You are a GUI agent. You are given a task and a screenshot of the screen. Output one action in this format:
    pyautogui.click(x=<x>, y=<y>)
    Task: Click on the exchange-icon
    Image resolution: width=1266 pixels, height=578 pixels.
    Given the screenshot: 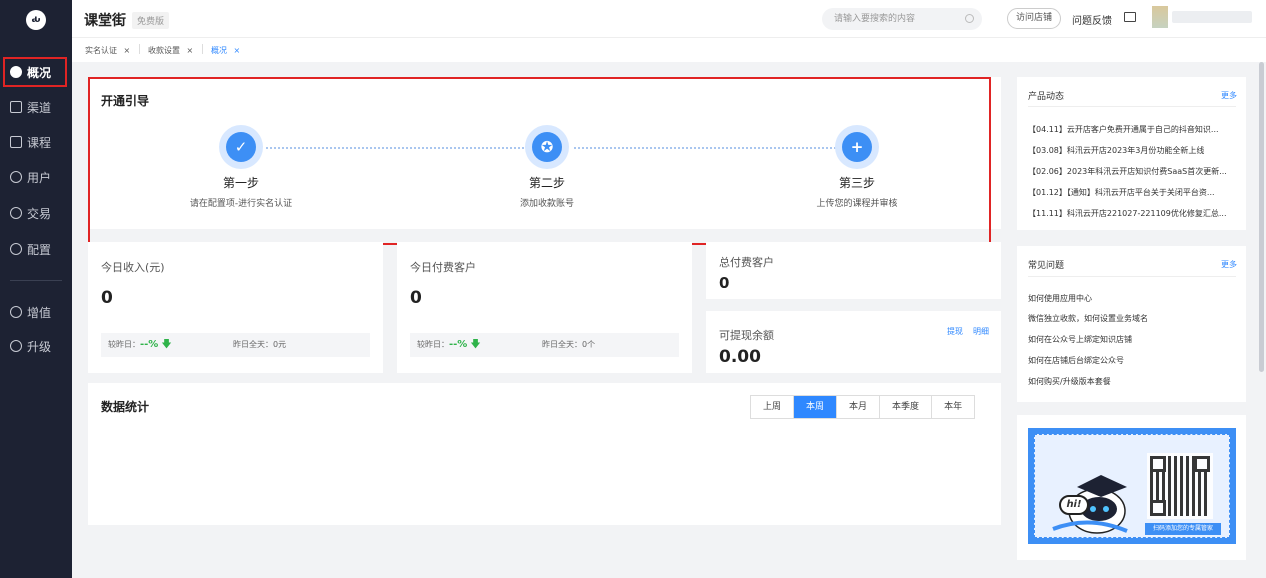 What is the action you would take?
    pyautogui.click(x=16, y=213)
    